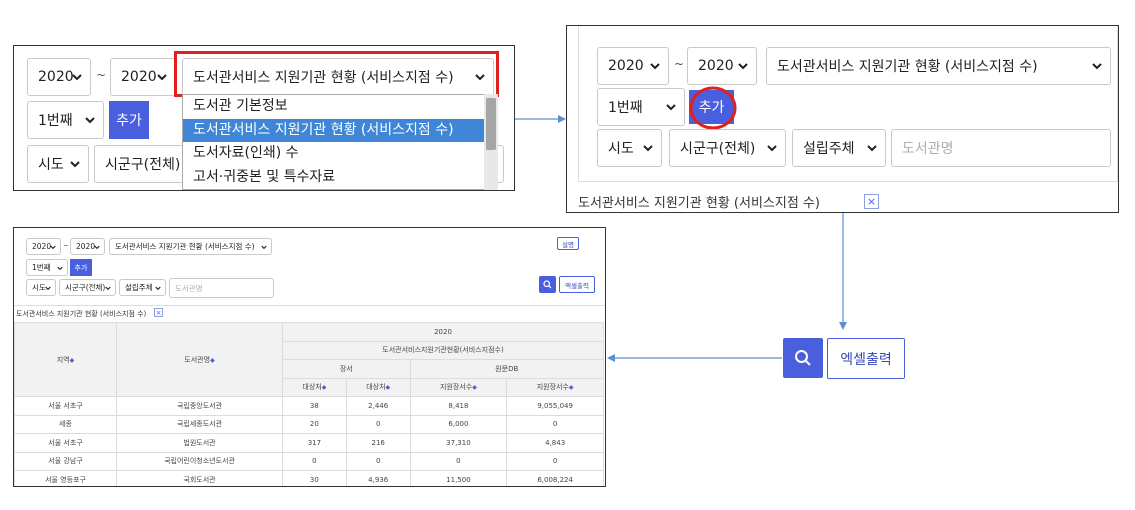 This screenshot has height=510, width=1135. Describe the element at coordinates (51, 165) in the screenshot. I see `region-select-value: 시도` at that location.